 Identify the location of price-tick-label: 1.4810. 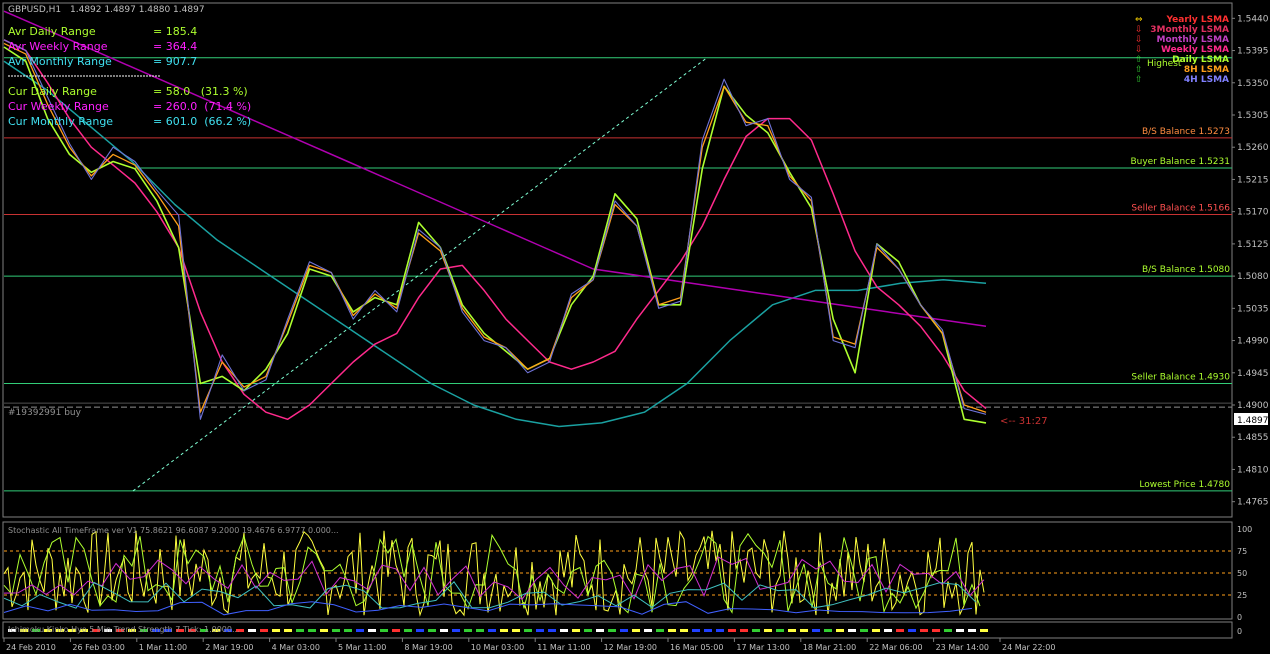
(1253, 470).